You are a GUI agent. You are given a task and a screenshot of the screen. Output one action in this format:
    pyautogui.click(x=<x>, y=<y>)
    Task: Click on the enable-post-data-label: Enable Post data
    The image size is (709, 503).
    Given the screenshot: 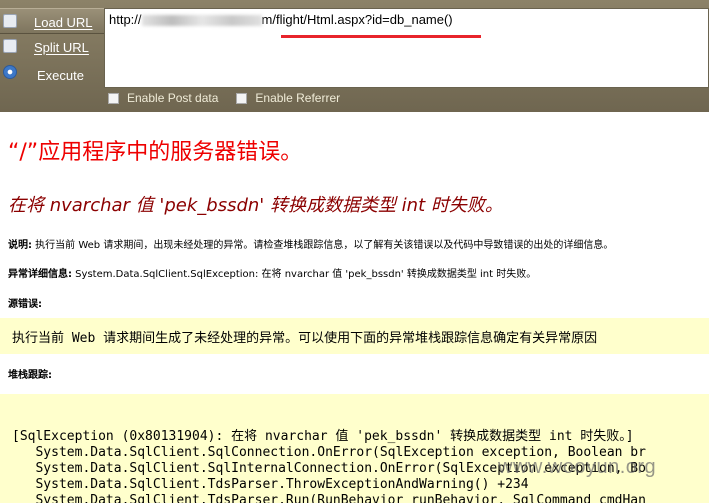 What is the action you would take?
    pyautogui.click(x=173, y=98)
    